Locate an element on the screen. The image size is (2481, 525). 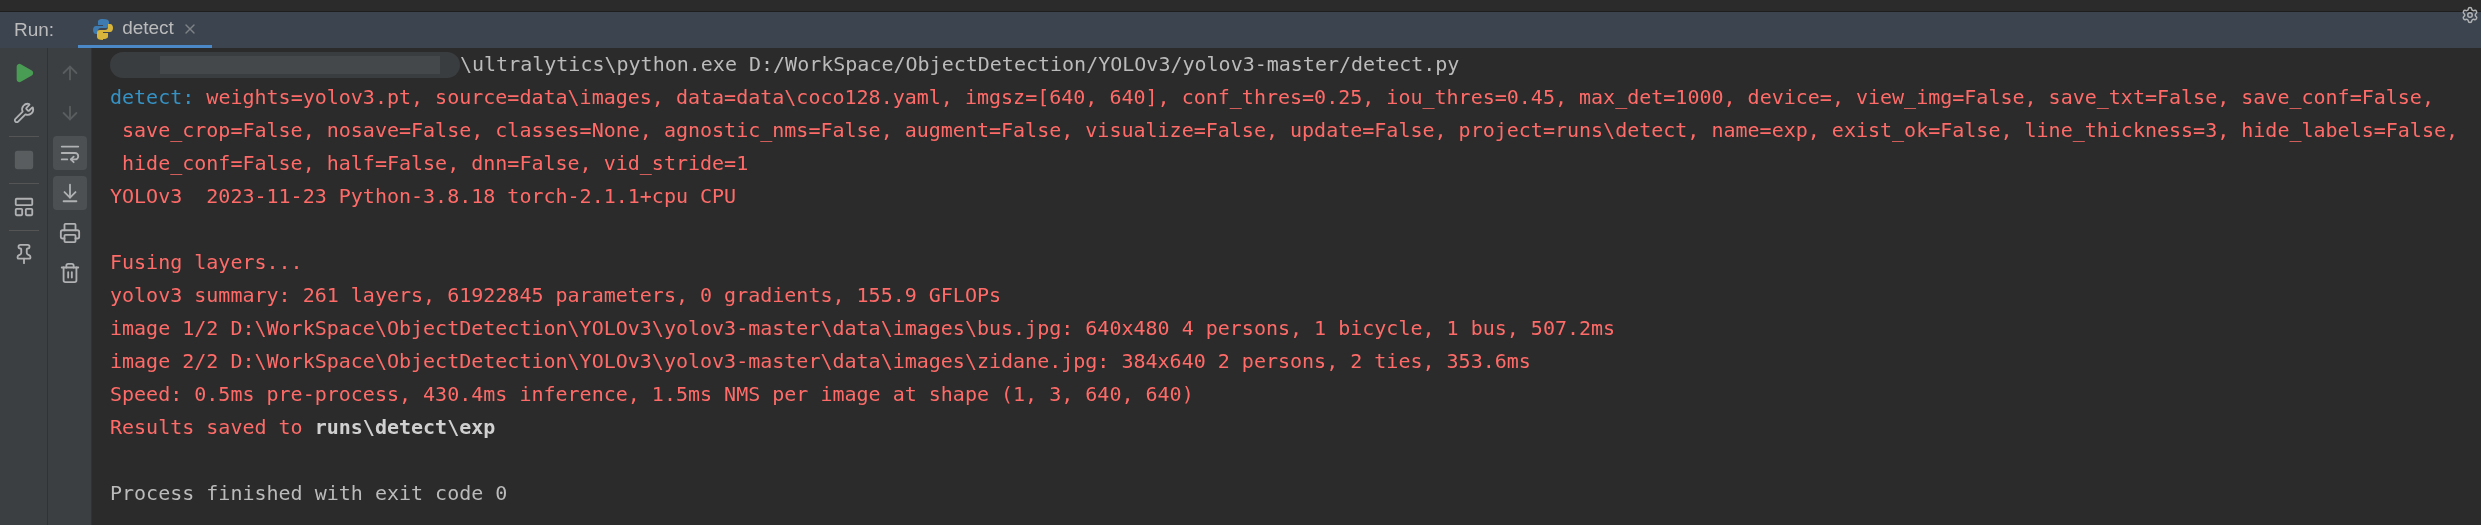
trash-icon is located at coordinates (69, 273).